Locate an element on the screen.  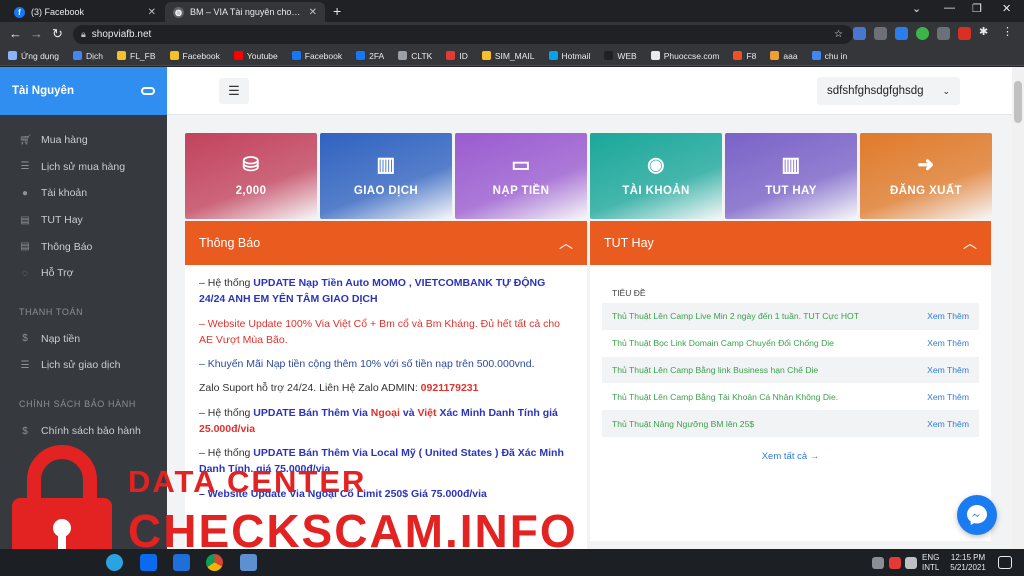
sidebar-item-chinh-sach-bao-hanh: $ Chính sách bảo hành is located at coordinates (83, 431).